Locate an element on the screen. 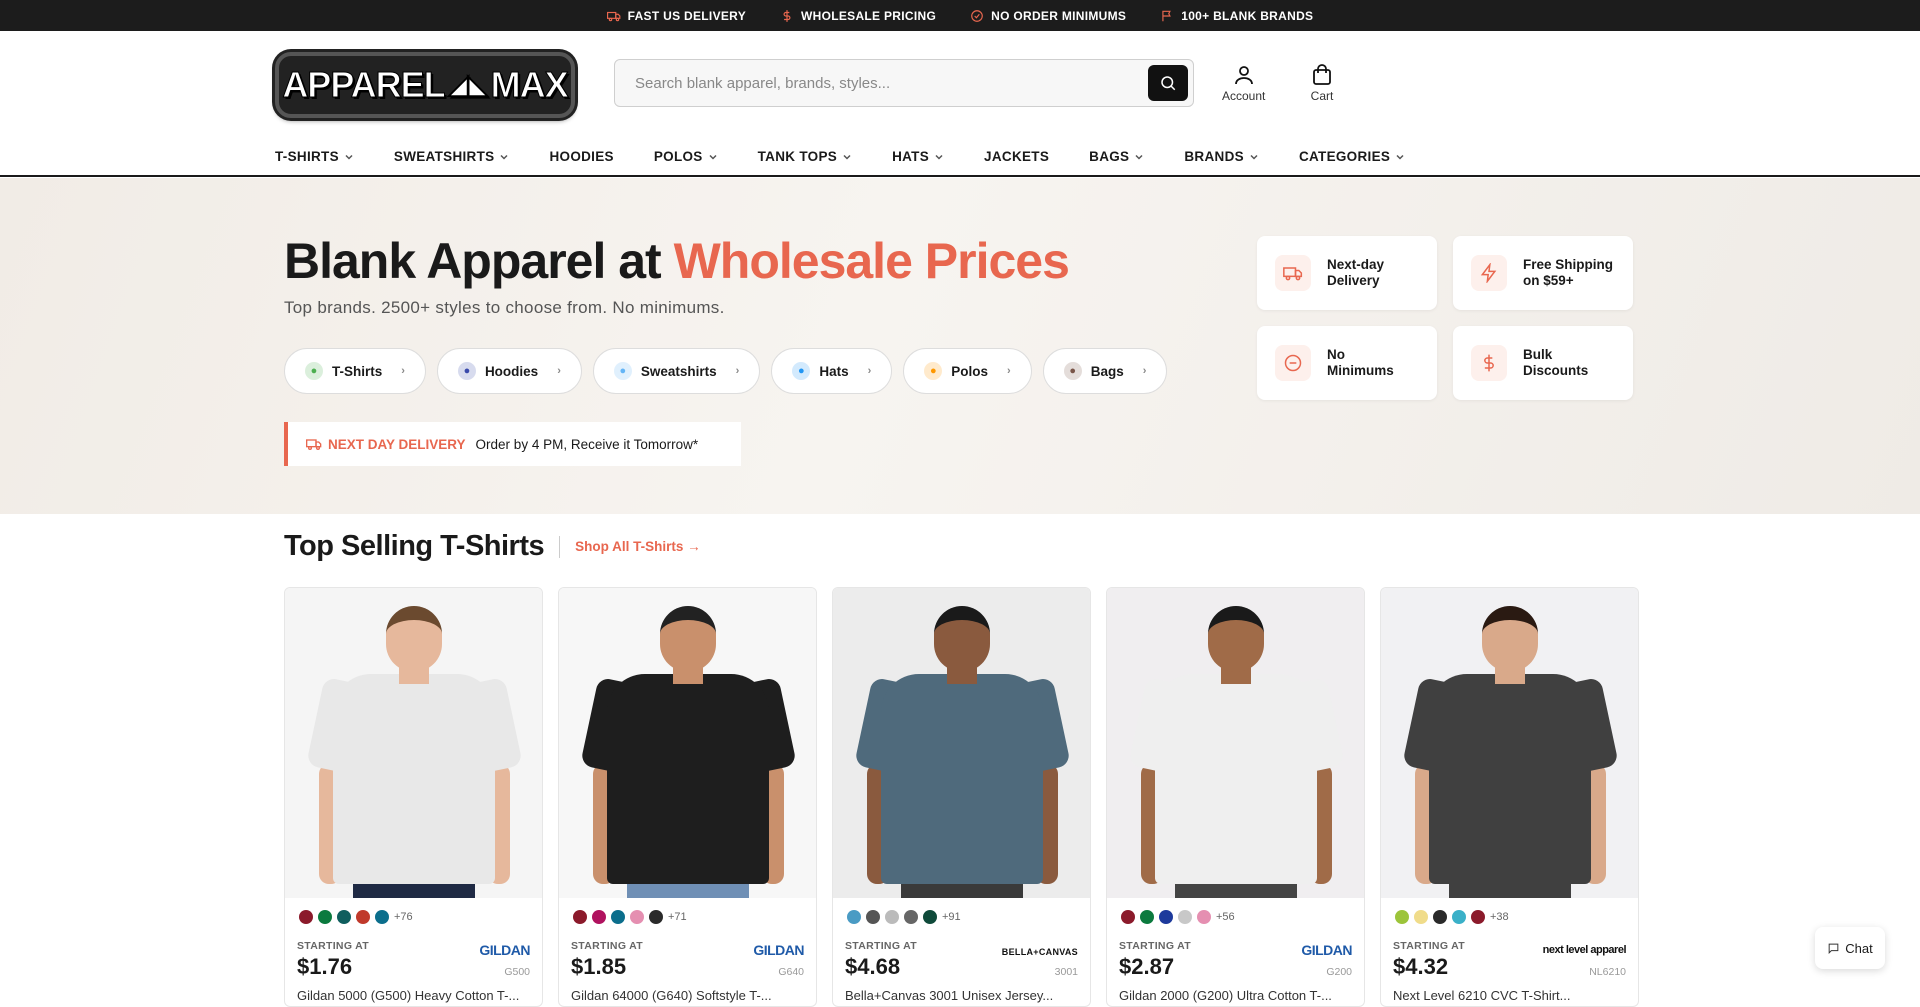 The width and height of the screenshot is (1920, 1007). more-colors: +91 is located at coordinates (951, 917).